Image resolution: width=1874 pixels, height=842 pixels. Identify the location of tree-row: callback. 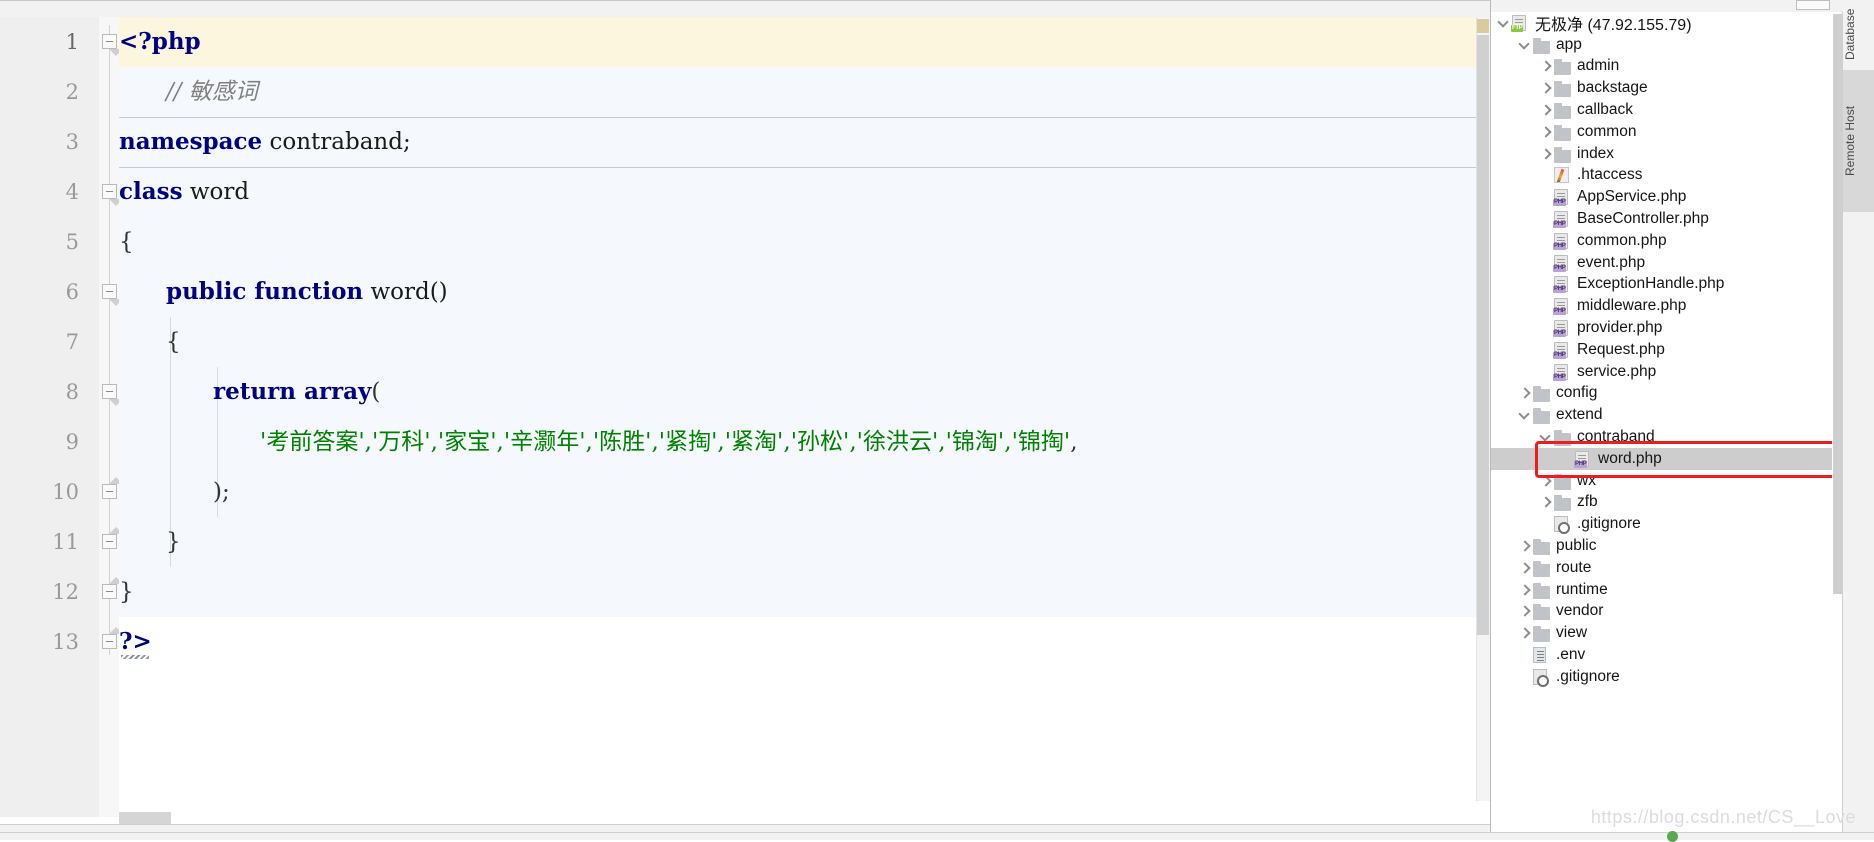
(1667, 110).